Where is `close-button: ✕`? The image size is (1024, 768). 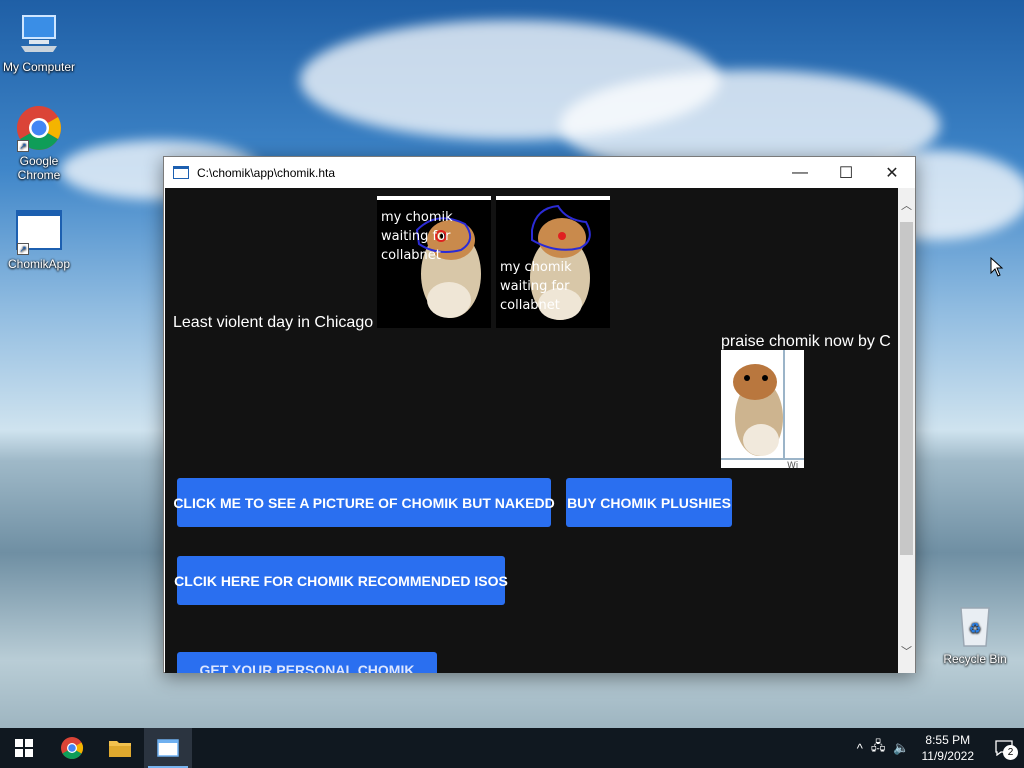 close-button: ✕ is located at coordinates (892, 172).